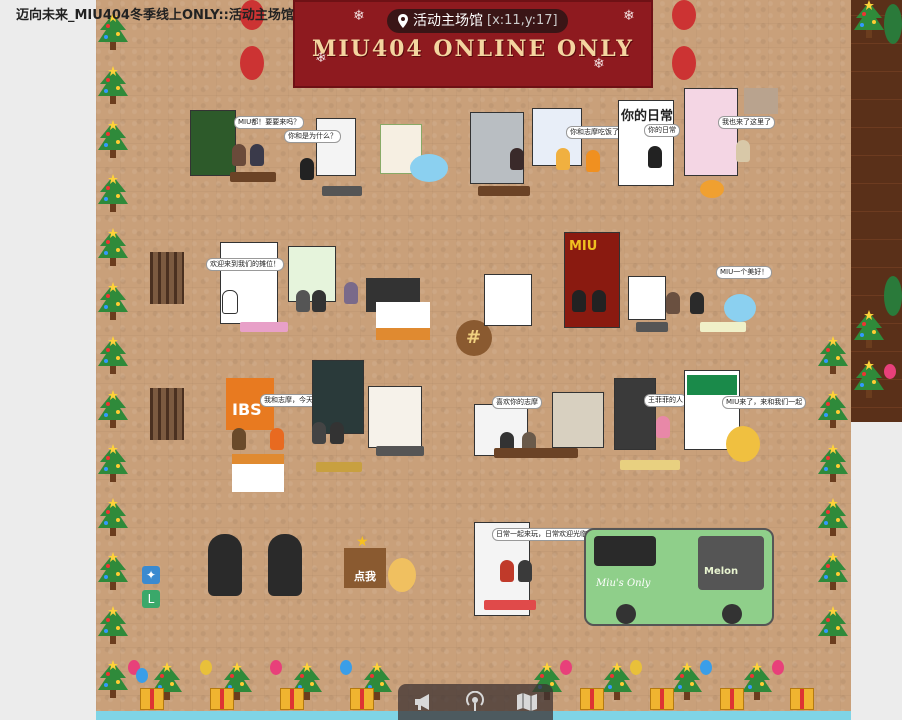 Image resolution: width=902 pixels, height=720 pixels. I want to click on page-title: 迈向未来_MIU404冬季线上ONLY::活动主场馆, so click(155, 15).